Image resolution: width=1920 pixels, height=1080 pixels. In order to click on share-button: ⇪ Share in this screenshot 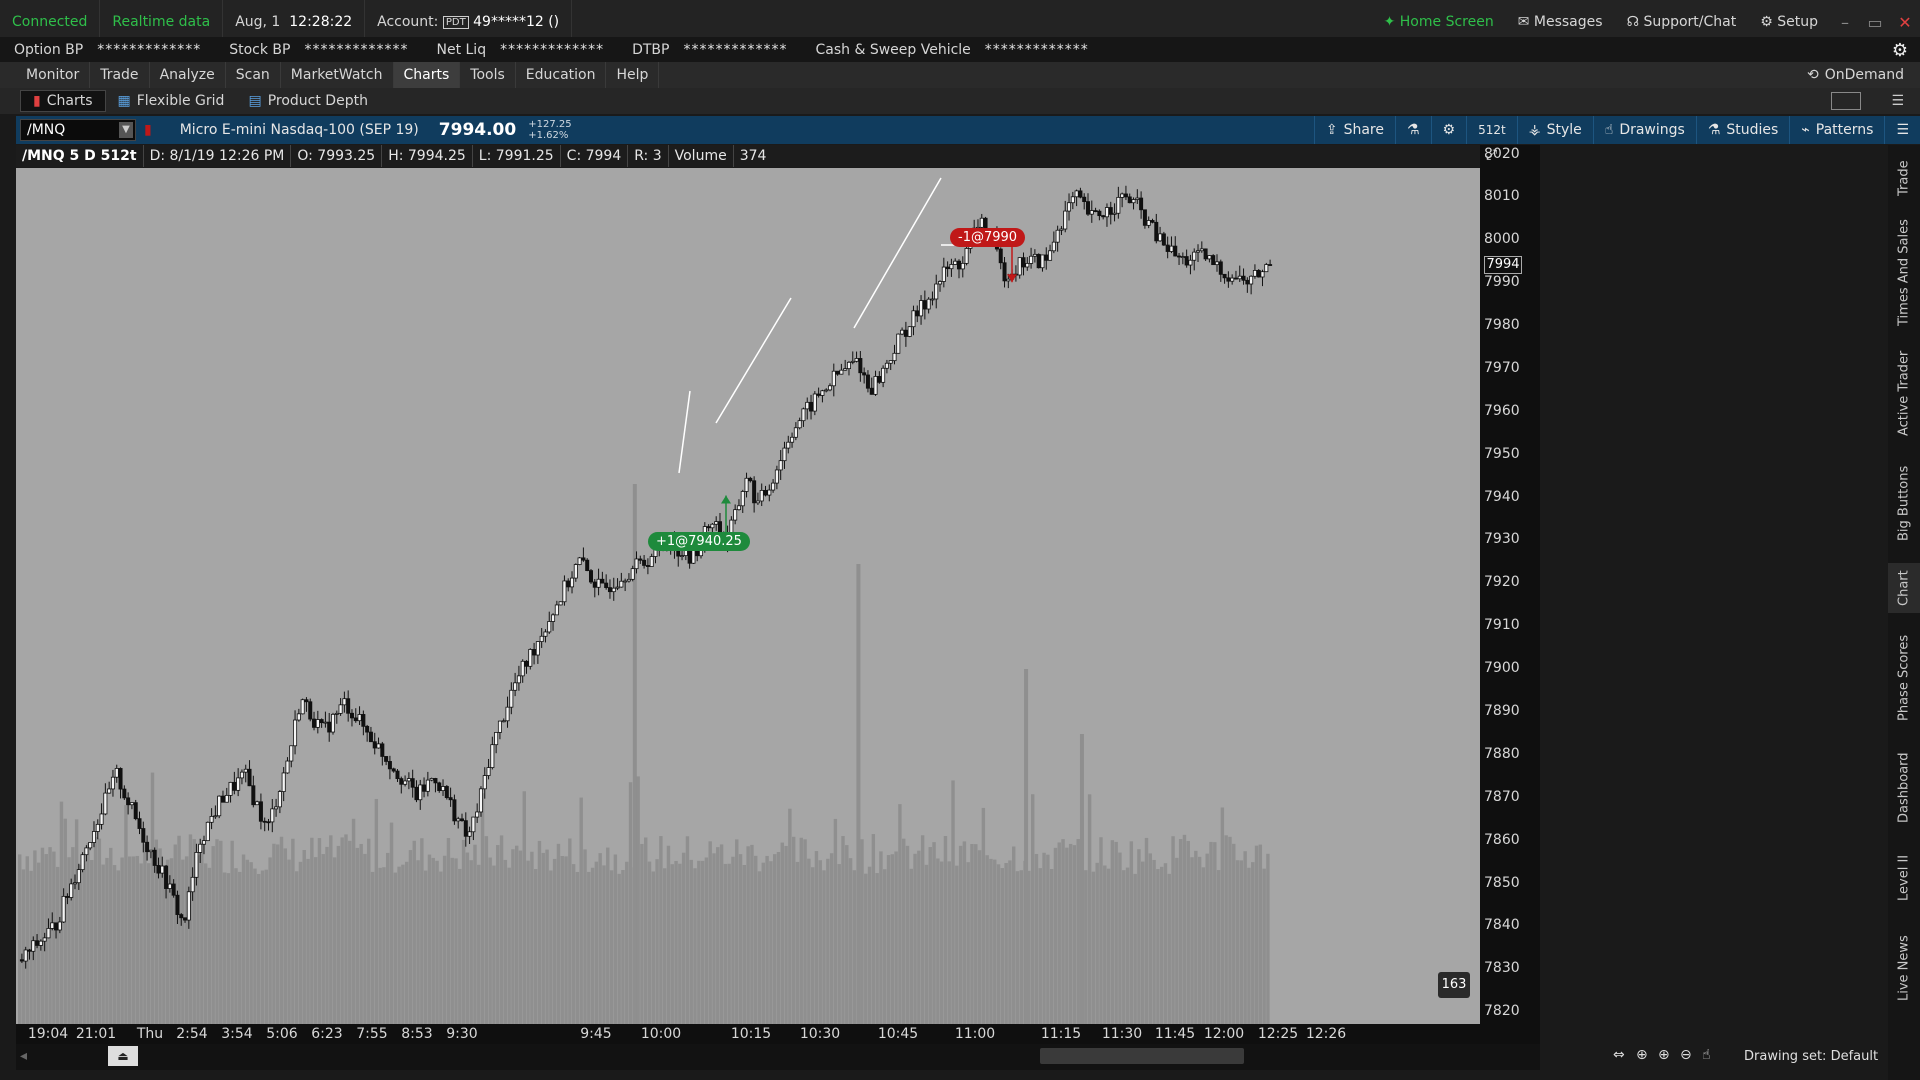, I will do `click(1354, 130)`.